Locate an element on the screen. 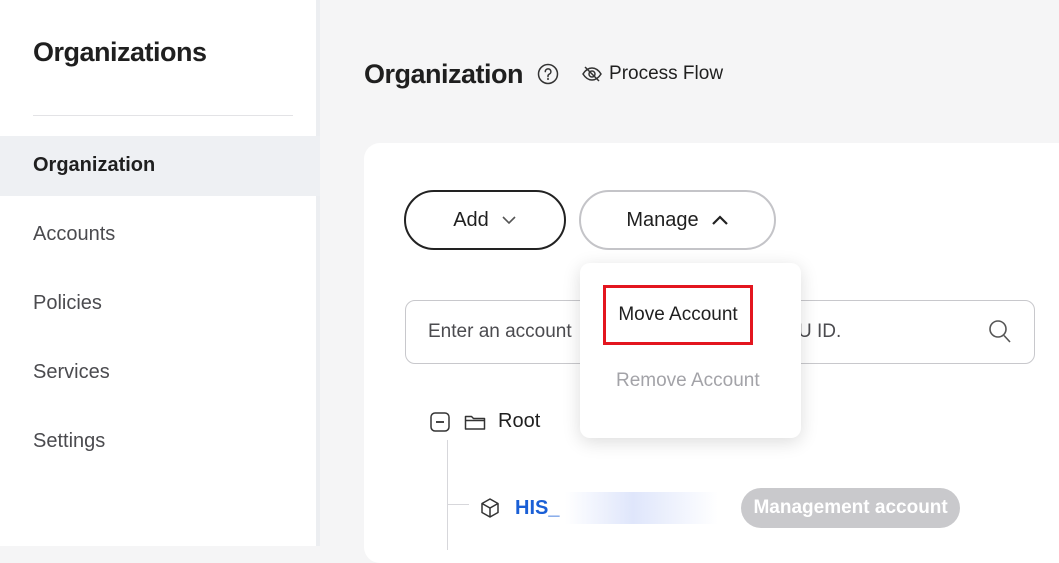  sidebar-item-accounts: Accounts is located at coordinates (160, 235).